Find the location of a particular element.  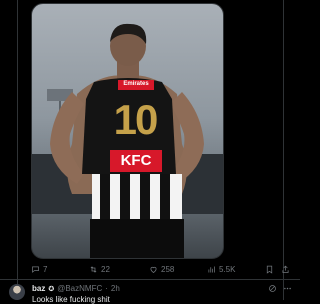

right-column-border is located at coordinates (283, 150).